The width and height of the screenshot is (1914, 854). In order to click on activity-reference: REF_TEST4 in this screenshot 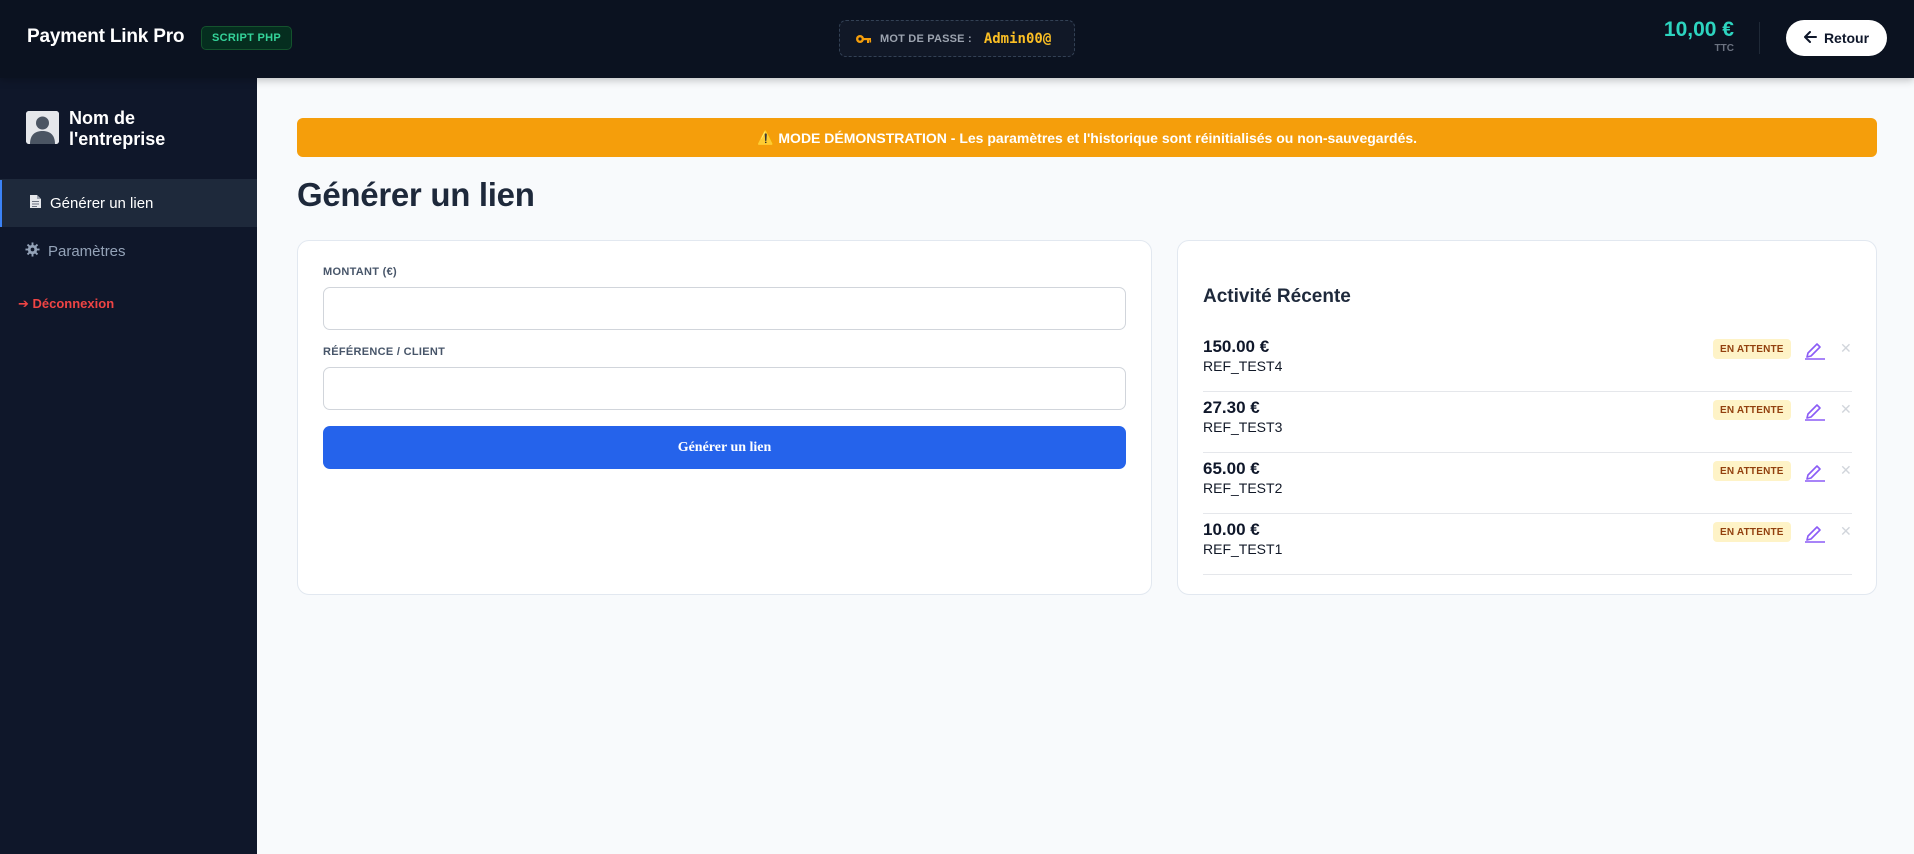, I will do `click(1243, 366)`.